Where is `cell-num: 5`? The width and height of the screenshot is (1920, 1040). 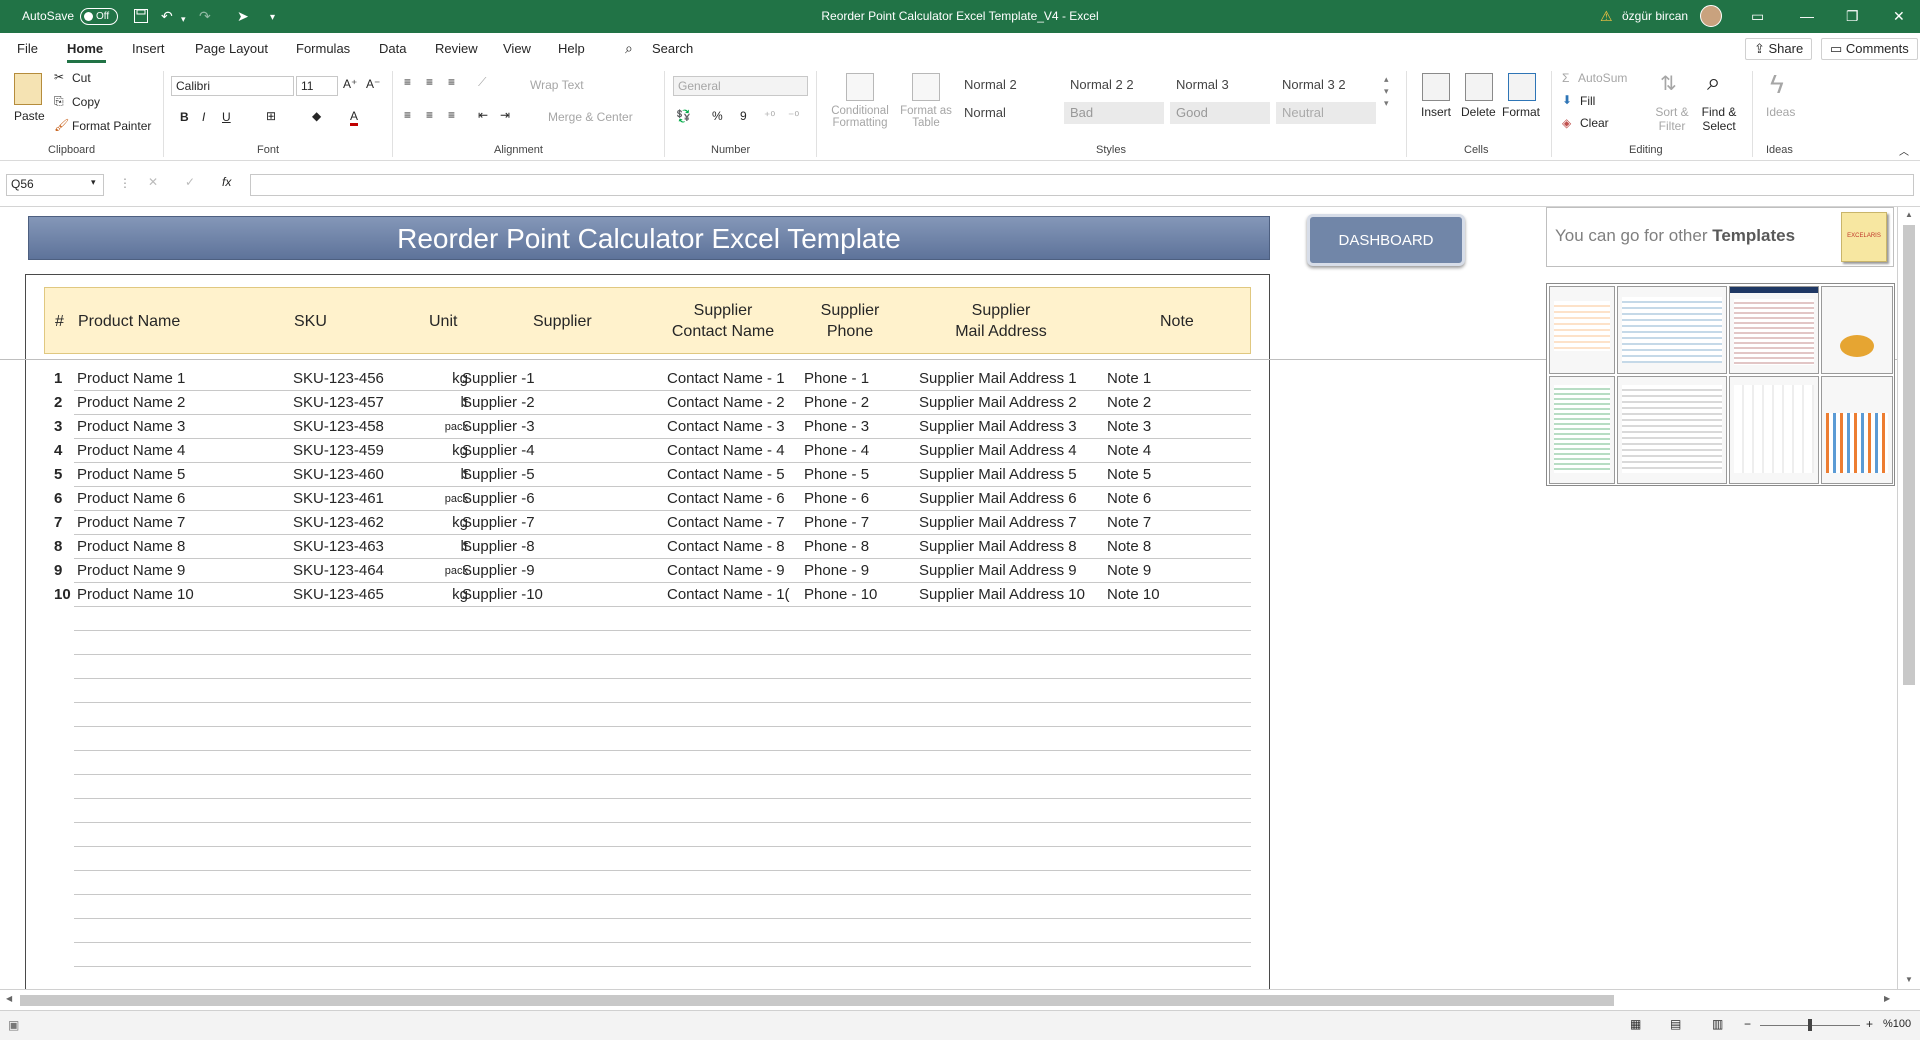
cell-num: 5 is located at coordinates (58, 474).